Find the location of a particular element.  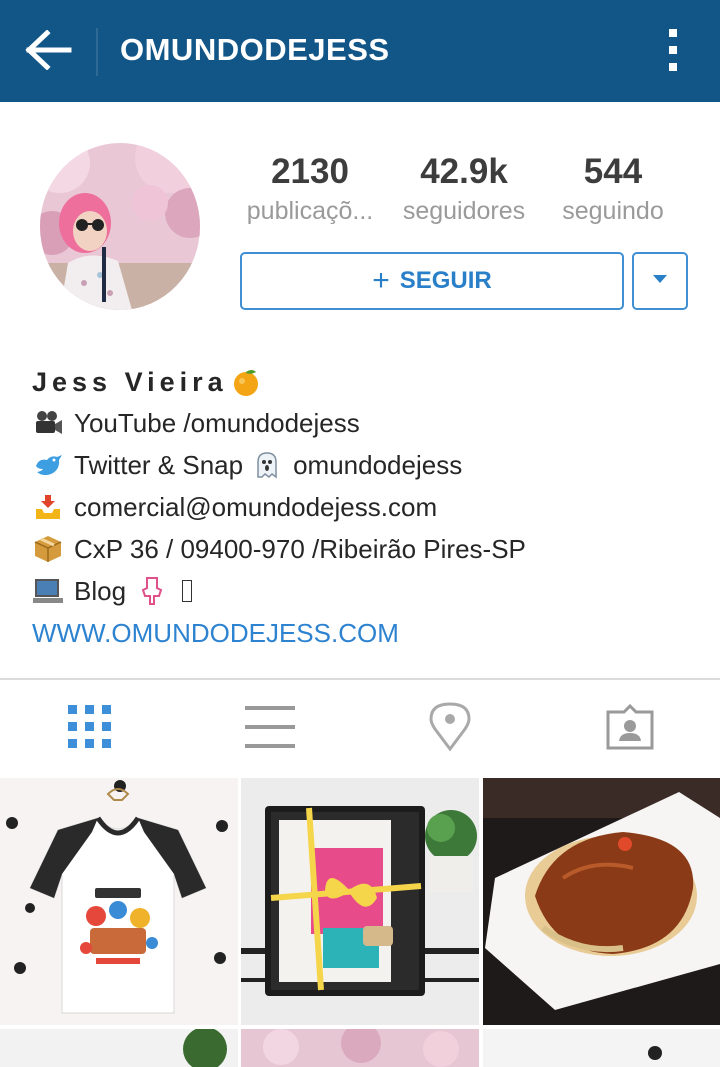

arrow-left-icon is located at coordinates (49, 51).